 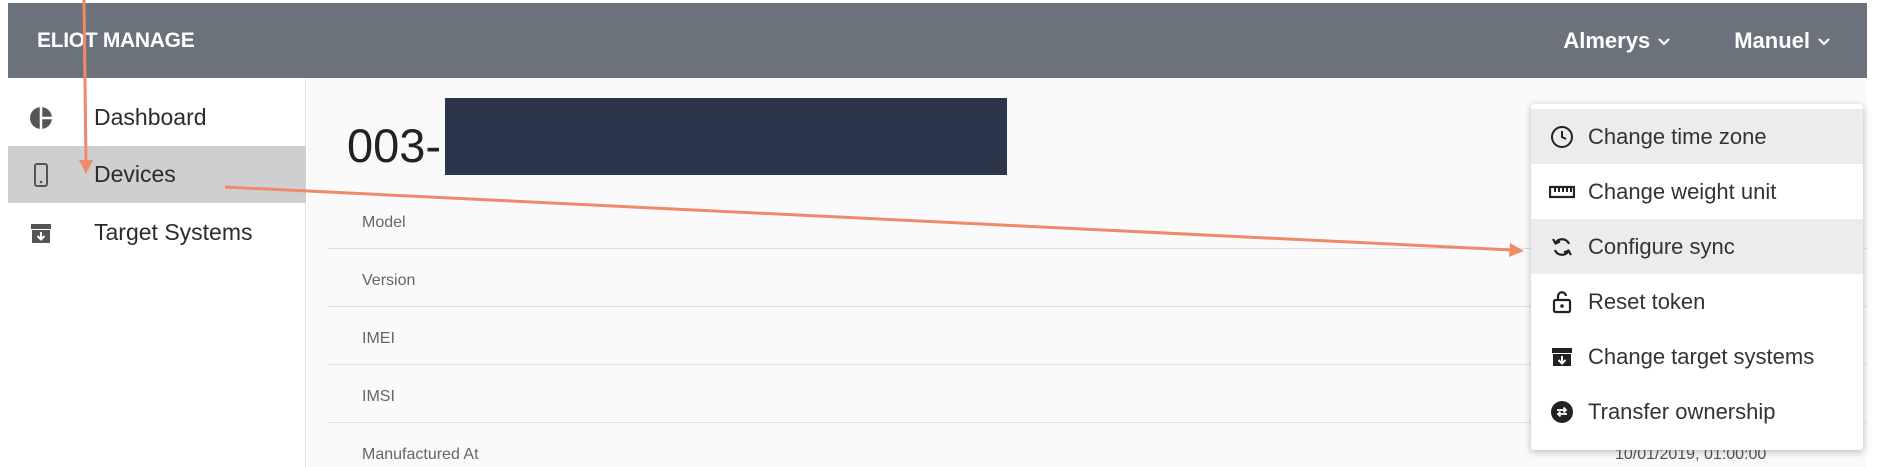 I want to click on organization-menu: Almerys, so click(x=1617, y=41).